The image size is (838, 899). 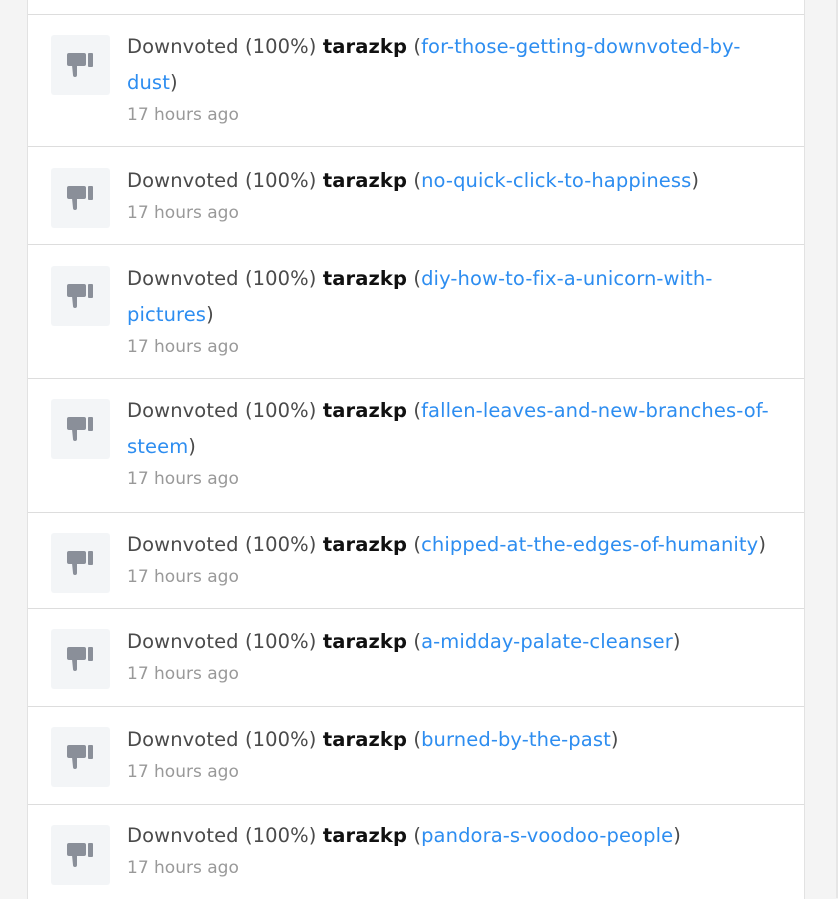 What do you see at coordinates (589, 544) in the screenshot?
I see `post-link: chipped-at-the-edges-of-humanity` at bounding box center [589, 544].